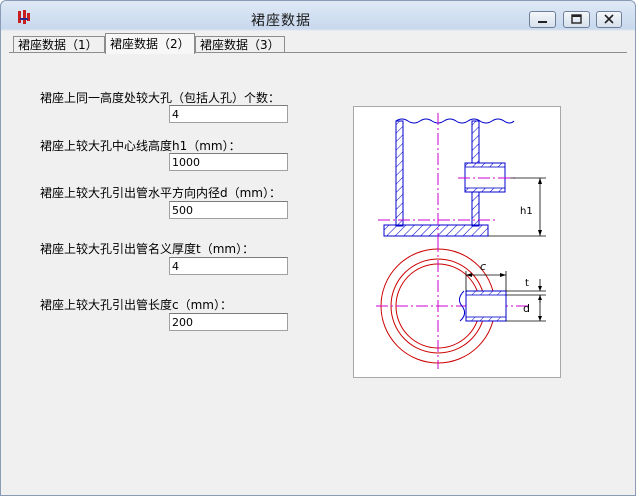 Image resolution: width=636 pixels, height=496 pixels. Describe the element at coordinates (147, 249) in the screenshot. I see `pipe-thickness-label: 裙座上较大孔引出管名义厚度t（mm）：` at that location.